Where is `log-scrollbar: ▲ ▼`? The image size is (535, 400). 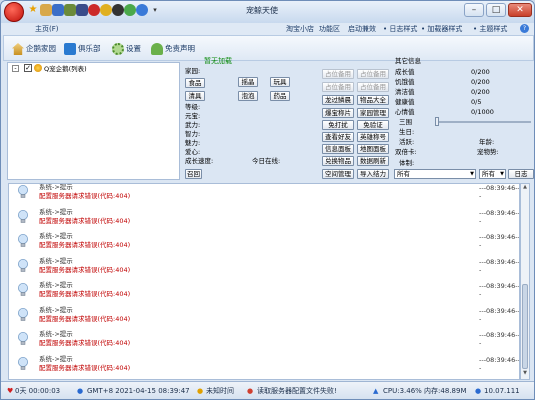 log-scrollbar: ▲ ▼ is located at coordinates (525, 281).